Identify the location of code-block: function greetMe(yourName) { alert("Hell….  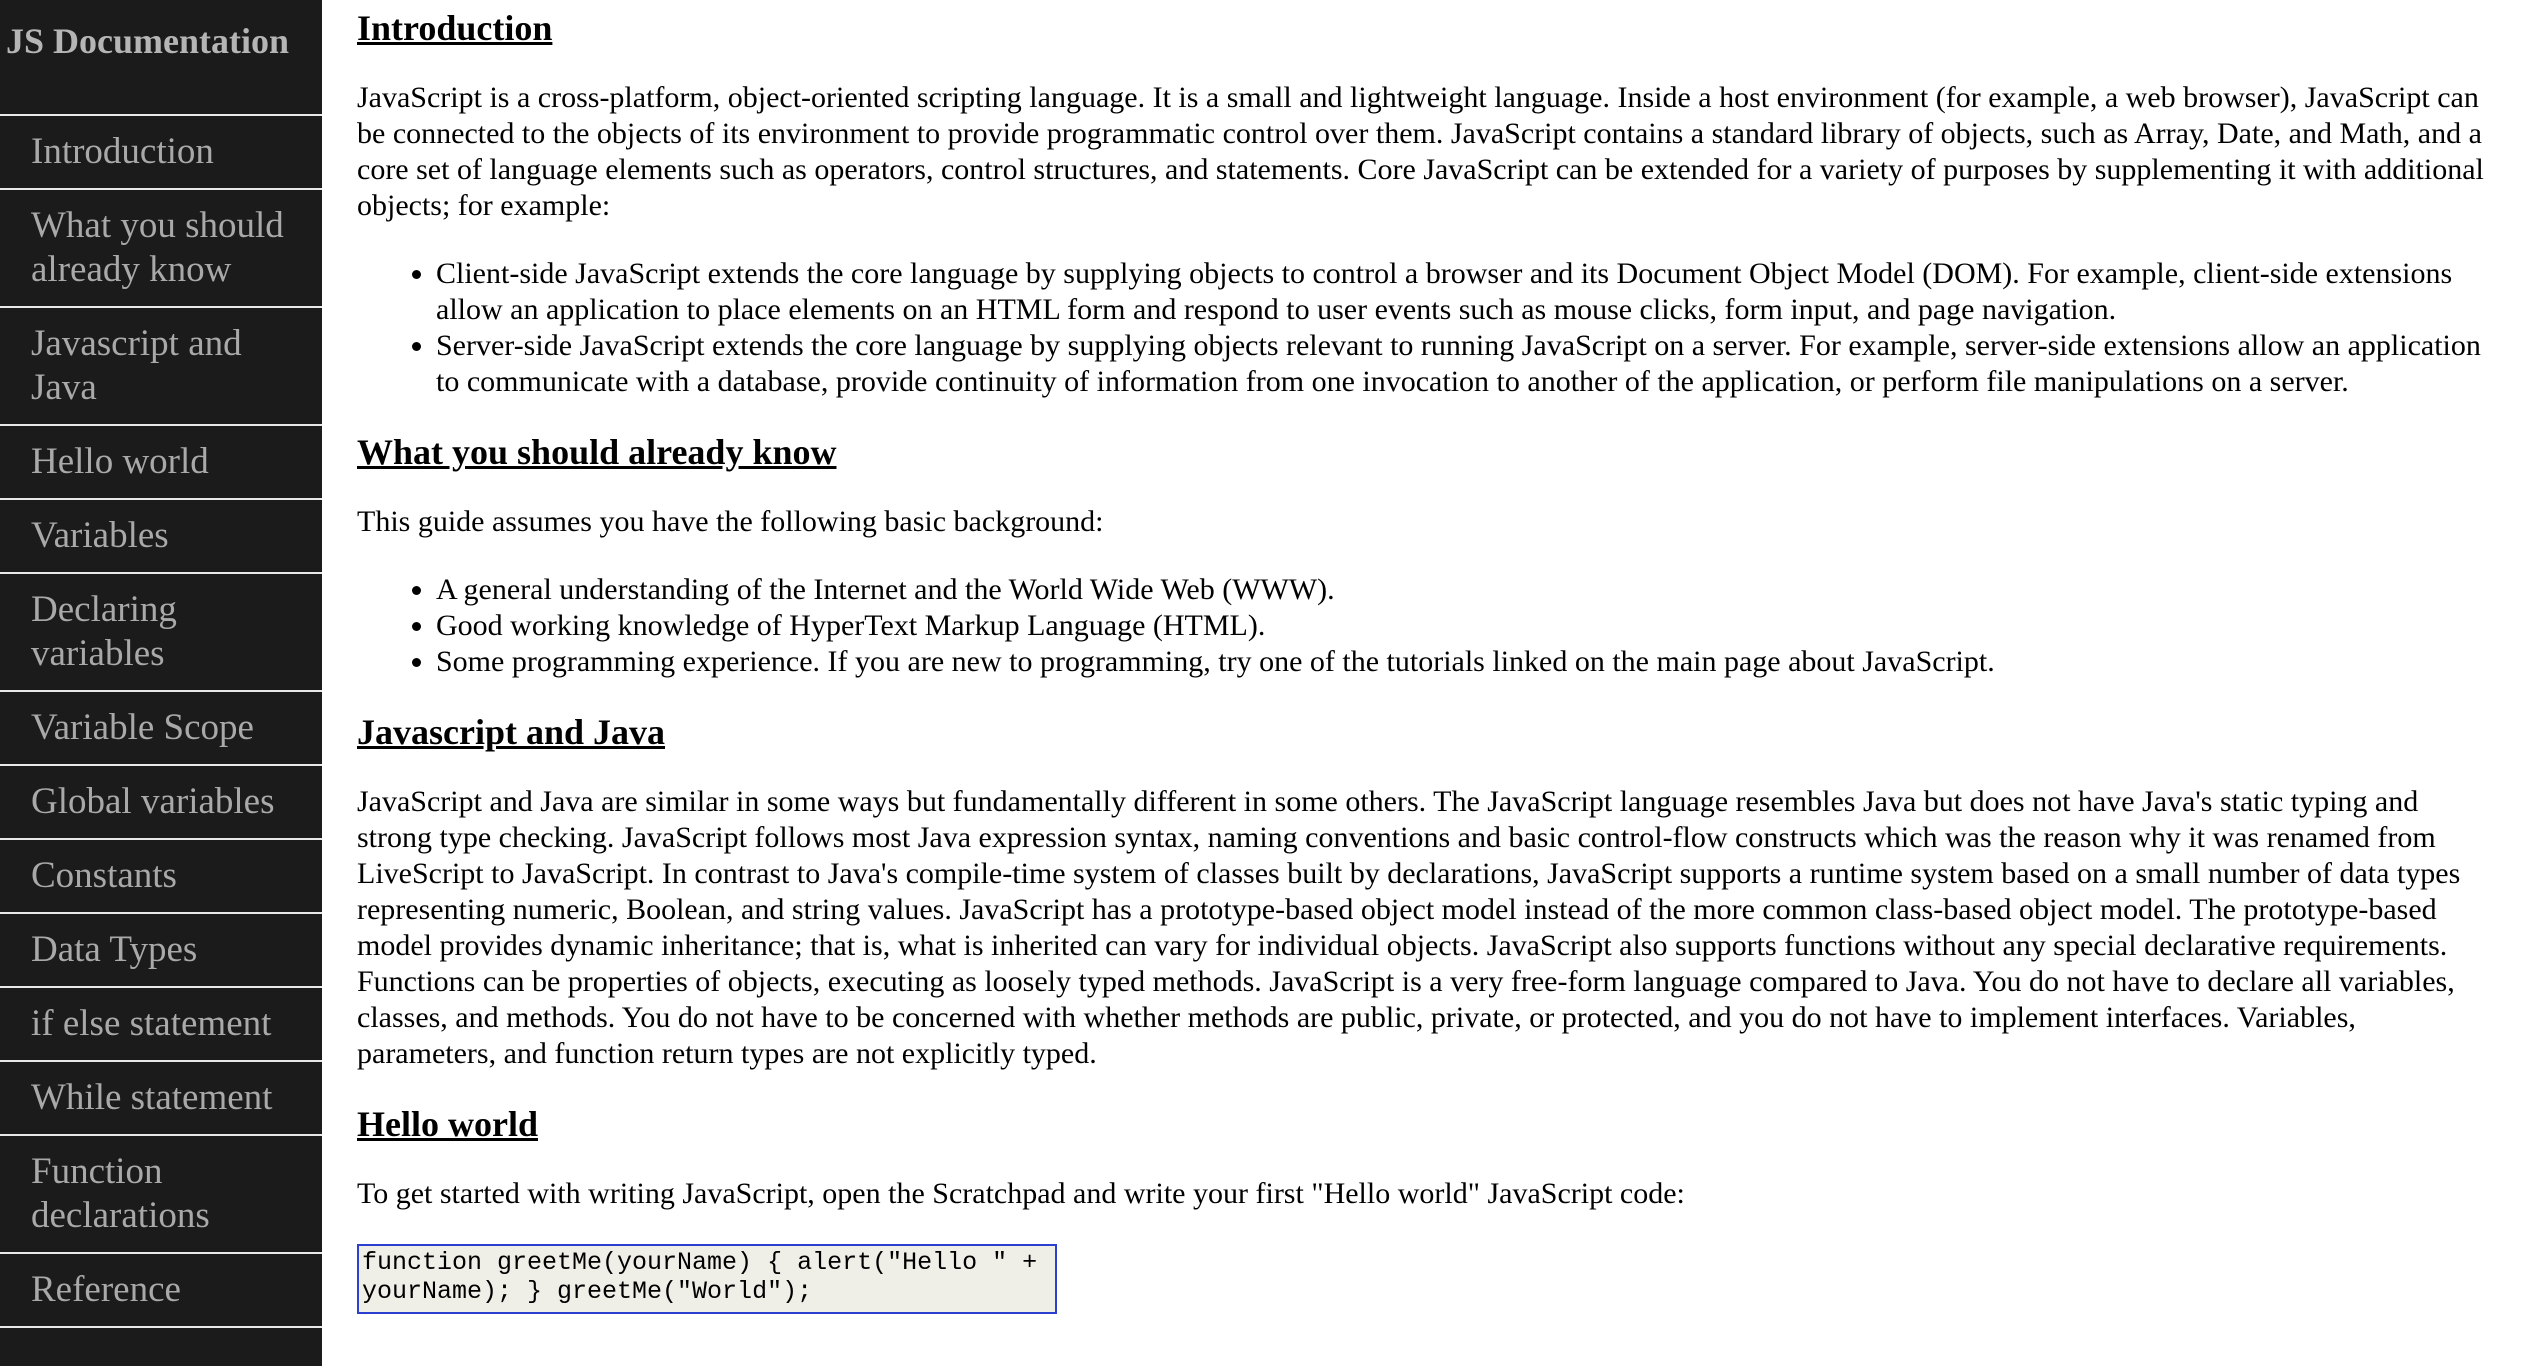
(707, 1279).